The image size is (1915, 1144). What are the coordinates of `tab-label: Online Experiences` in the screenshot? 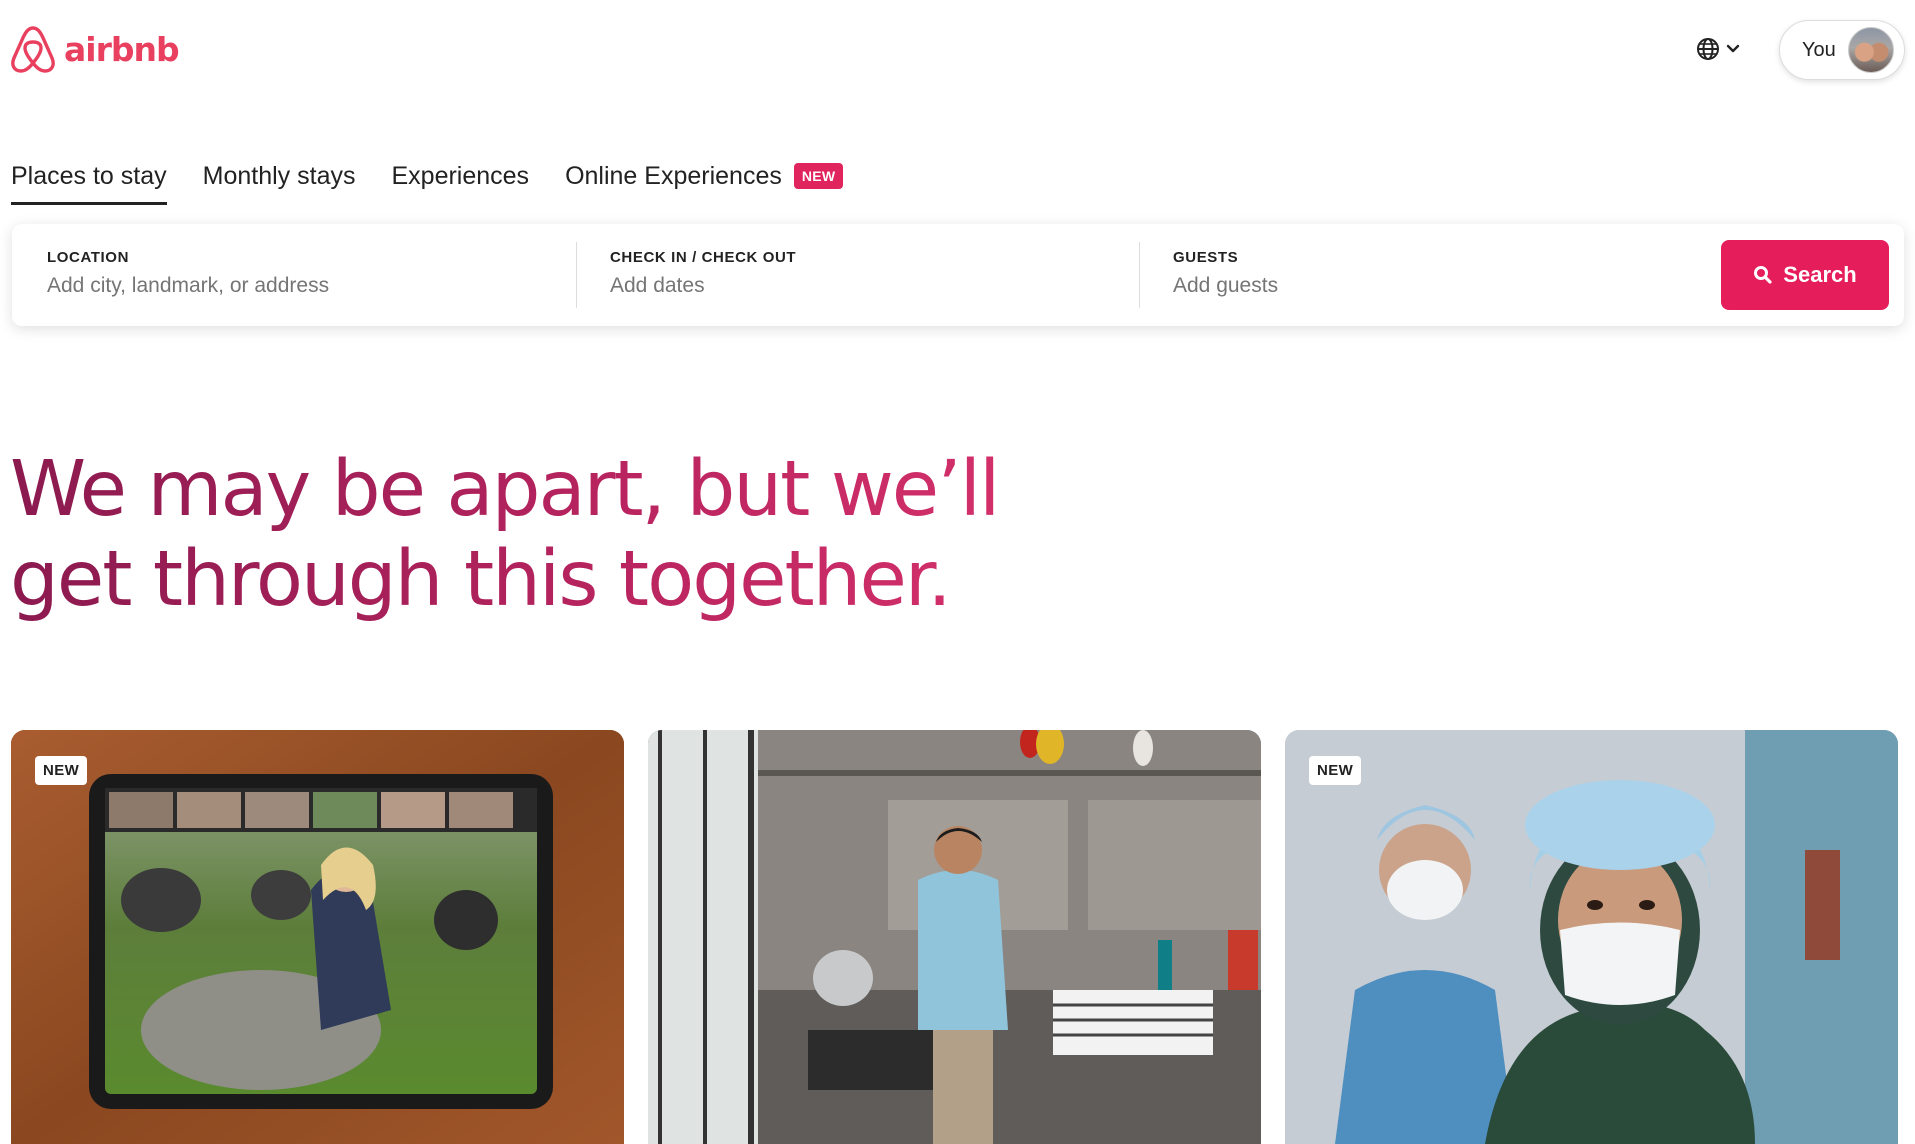 It's located at (673, 175).